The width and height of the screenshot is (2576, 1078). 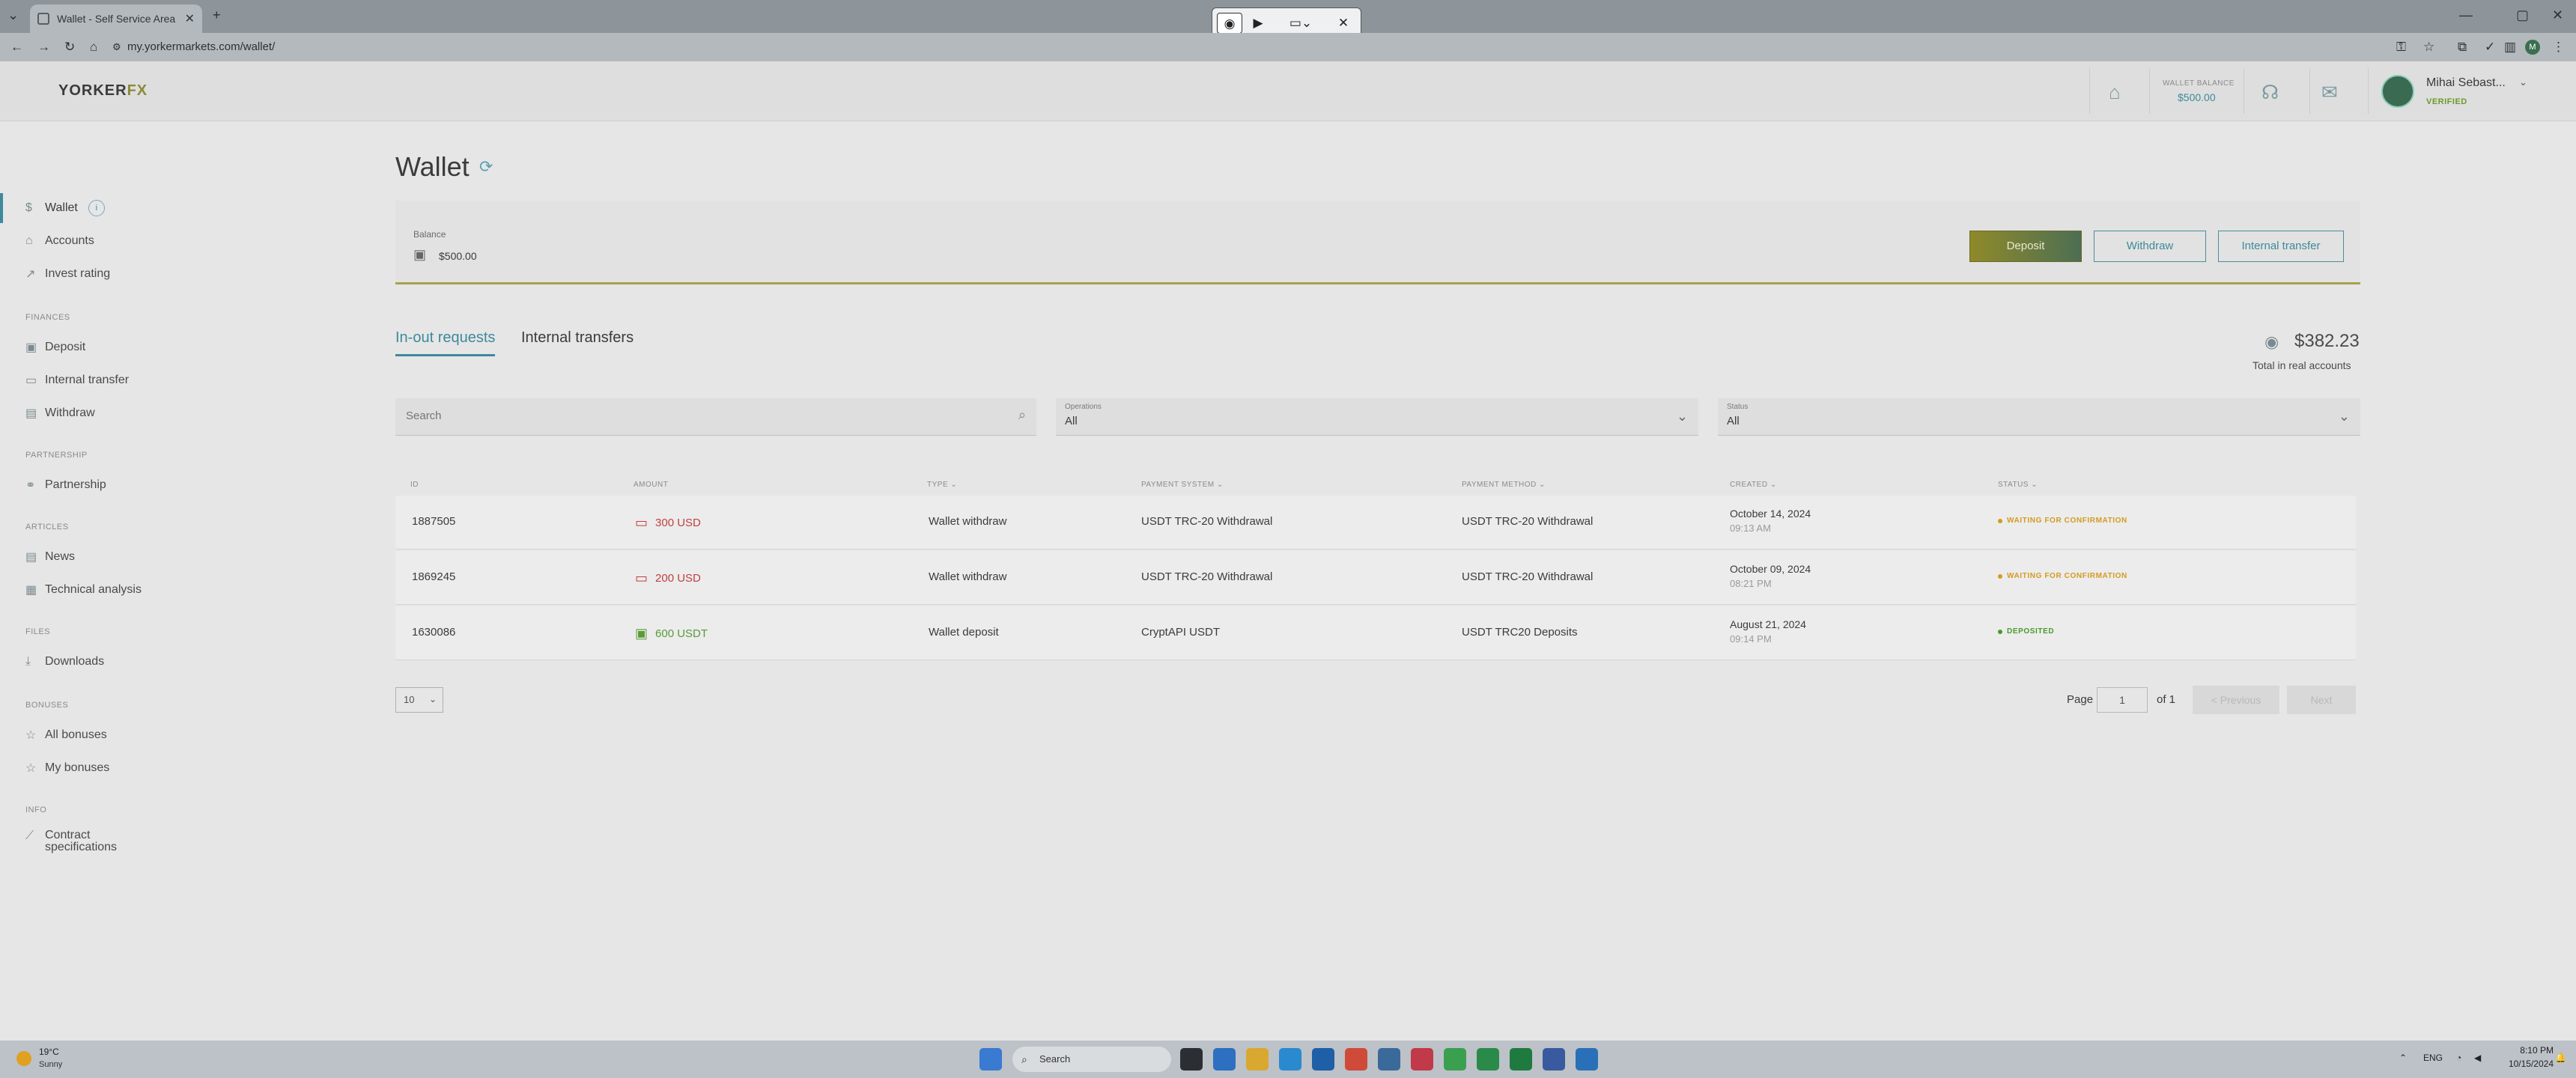 What do you see at coordinates (2401, 47) in the screenshot?
I see `password-key-icon: ⚿` at bounding box center [2401, 47].